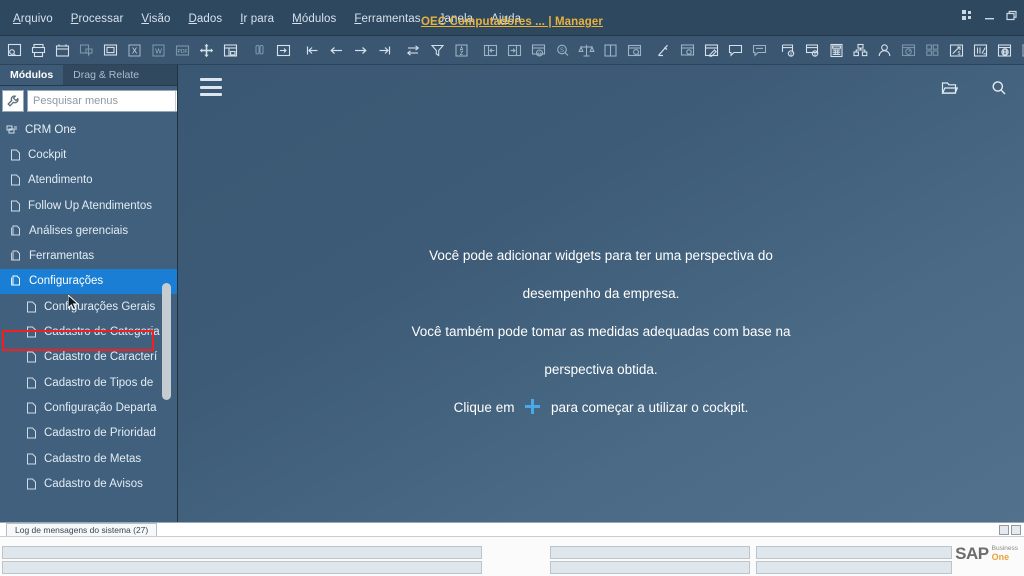  What do you see at coordinates (634, 50) in the screenshot?
I see `query-icon` at bounding box center [634, 50].